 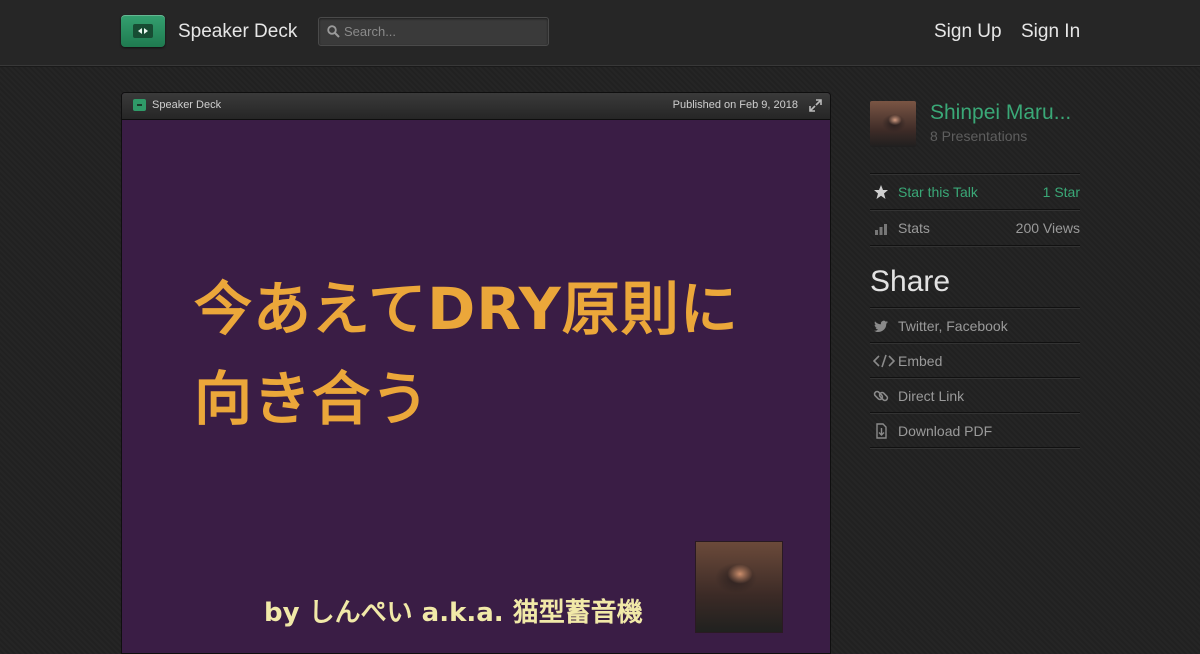 I want to click on view-count: 200 Views, so click(x=1047, y=228).